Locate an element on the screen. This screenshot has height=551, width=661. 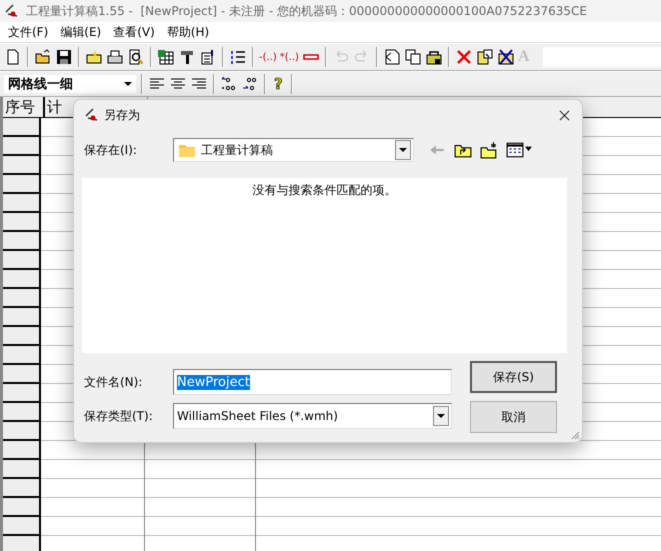
numbered-list-icon is located at coordinates (238, 57).